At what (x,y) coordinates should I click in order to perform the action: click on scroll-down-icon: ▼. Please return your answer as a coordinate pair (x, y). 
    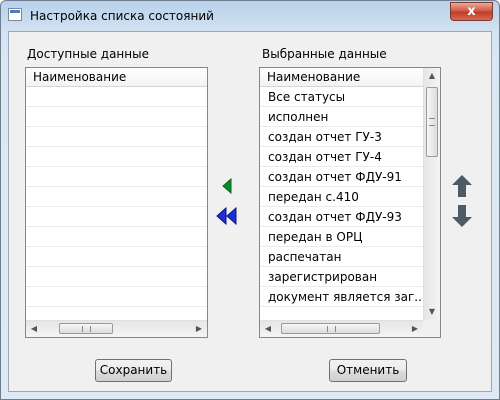
    Looking at the image, I should click on (432, 312).